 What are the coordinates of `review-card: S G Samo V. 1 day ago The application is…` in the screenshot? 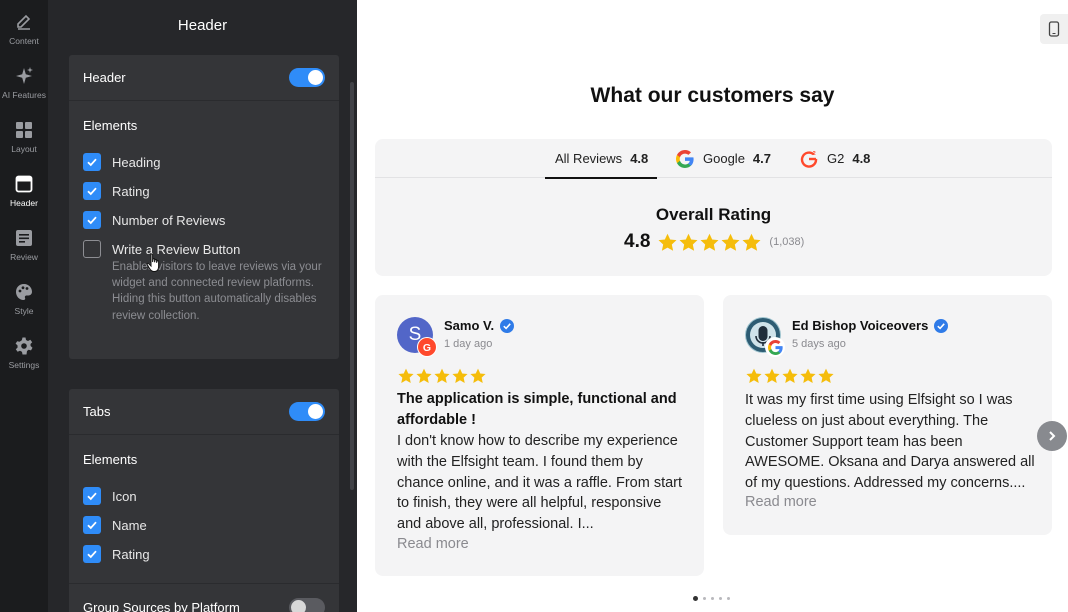 It's located at (539, 435).